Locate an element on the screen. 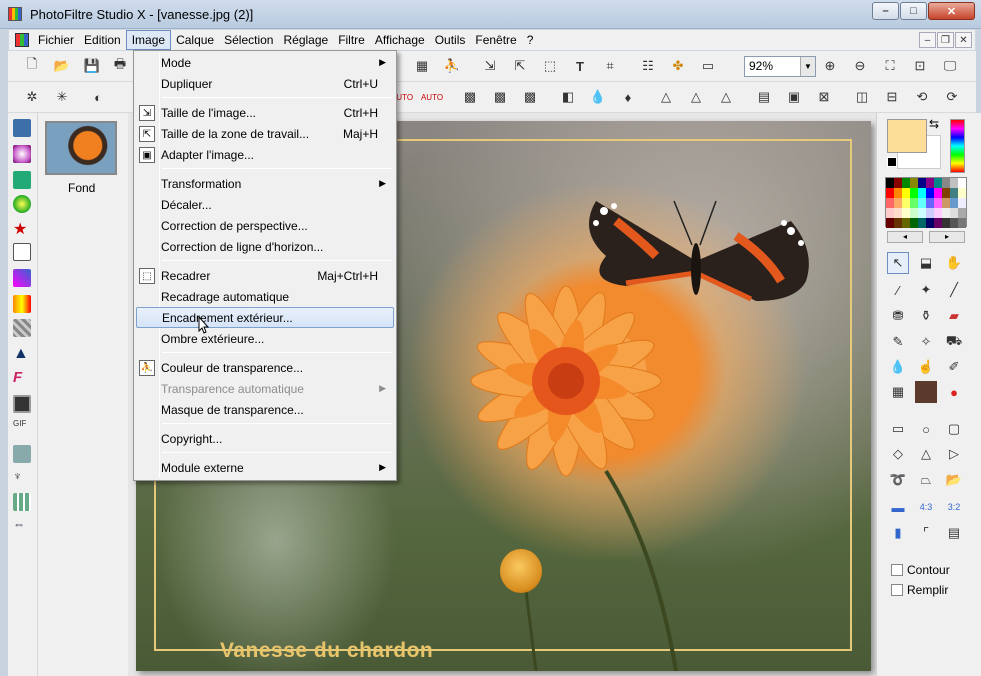  fullscreen-icon: 🖵 is located at coordinates (950, 66).